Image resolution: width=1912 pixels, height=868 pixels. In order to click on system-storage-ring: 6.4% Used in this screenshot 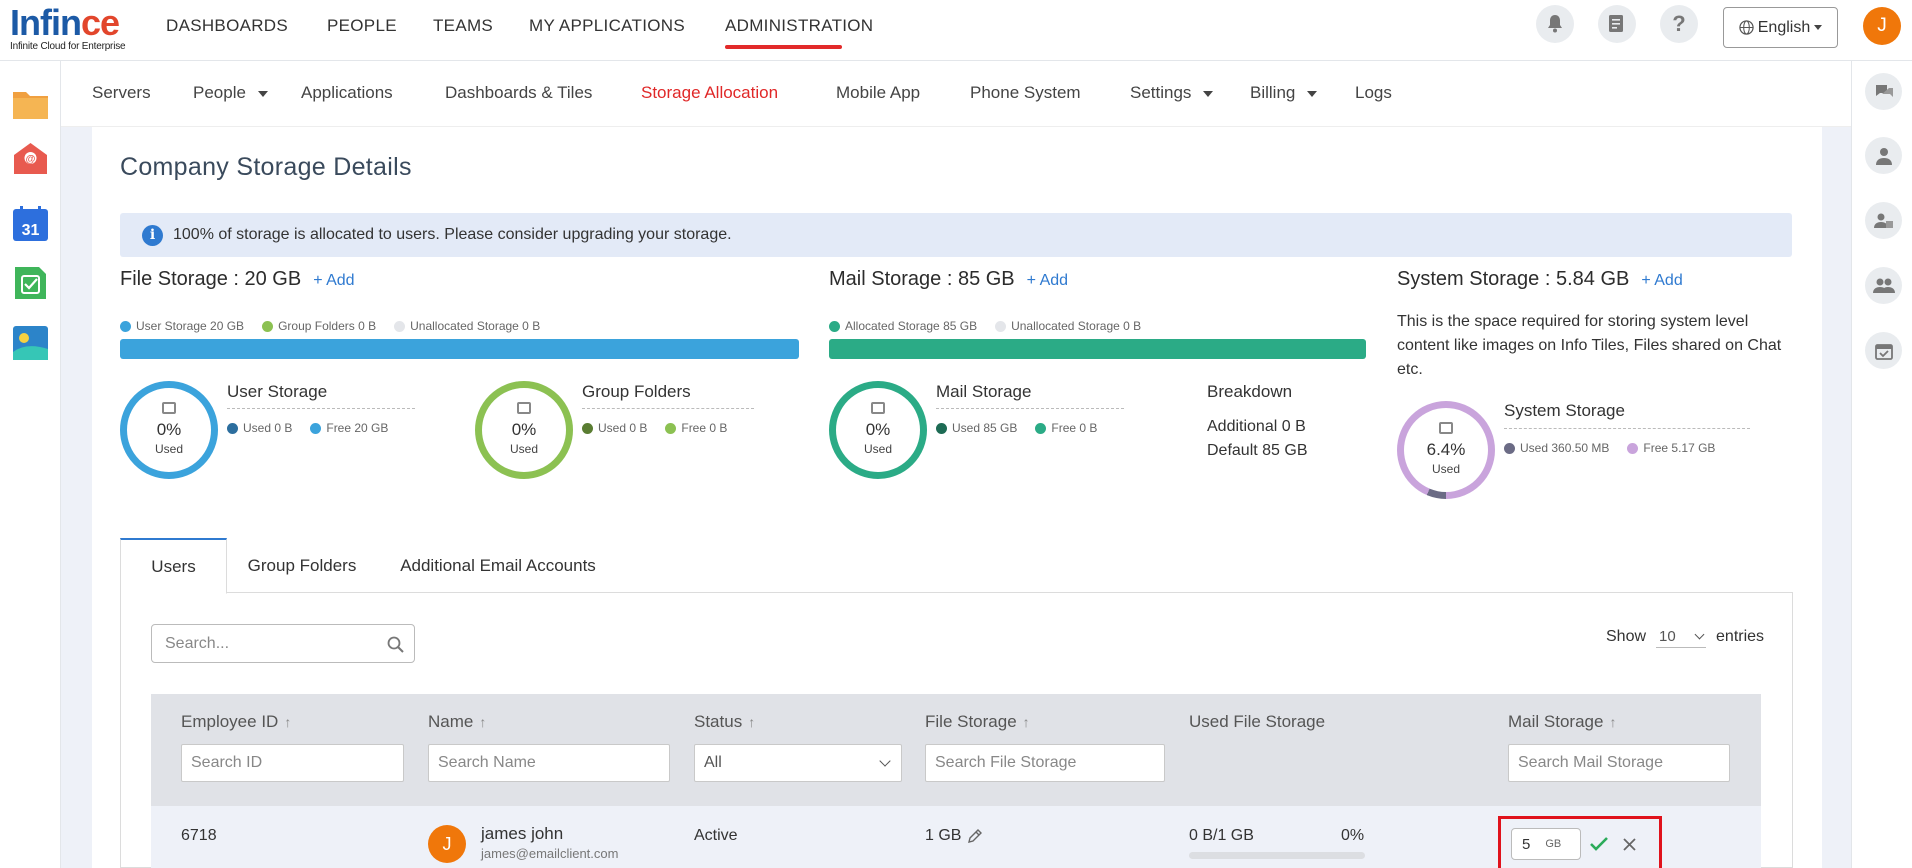, I will do `click(1446, 450)`.